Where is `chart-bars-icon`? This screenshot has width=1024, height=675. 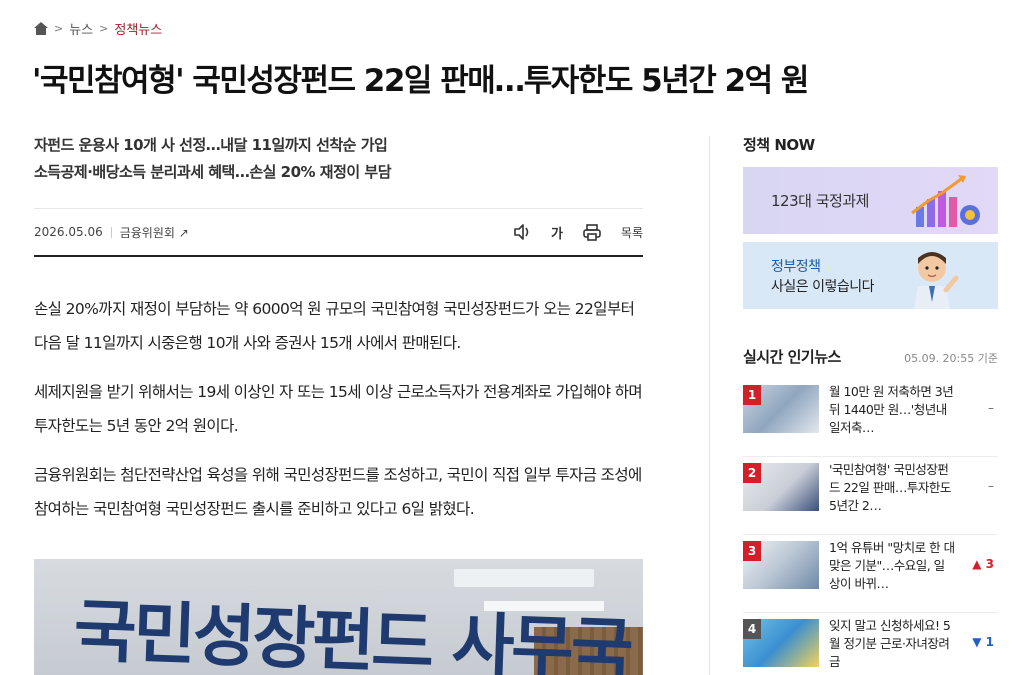 chart-bars-icon is located at coordinates (945, 201).